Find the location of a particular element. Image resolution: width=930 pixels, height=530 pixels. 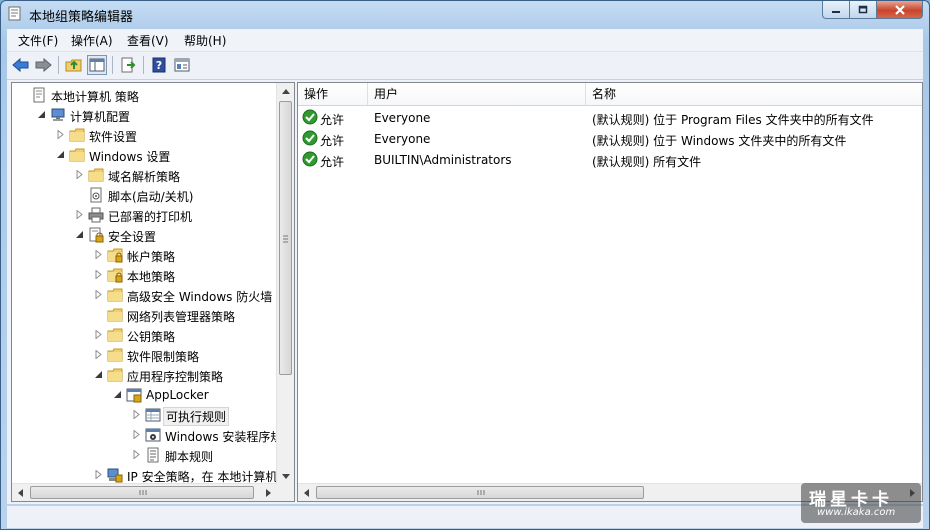

tree-node: 安全设置 is located at coordinates (147, 235).